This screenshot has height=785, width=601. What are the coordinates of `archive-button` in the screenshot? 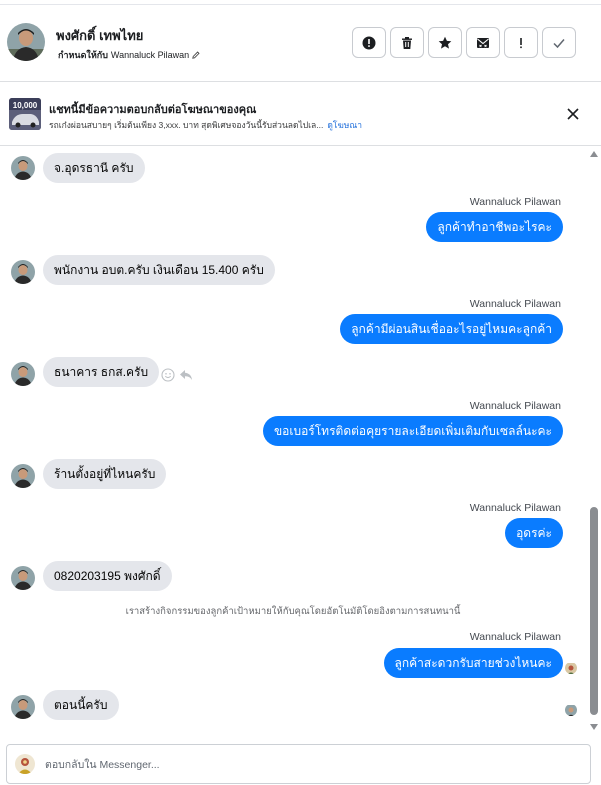 It's located at (483, 42).